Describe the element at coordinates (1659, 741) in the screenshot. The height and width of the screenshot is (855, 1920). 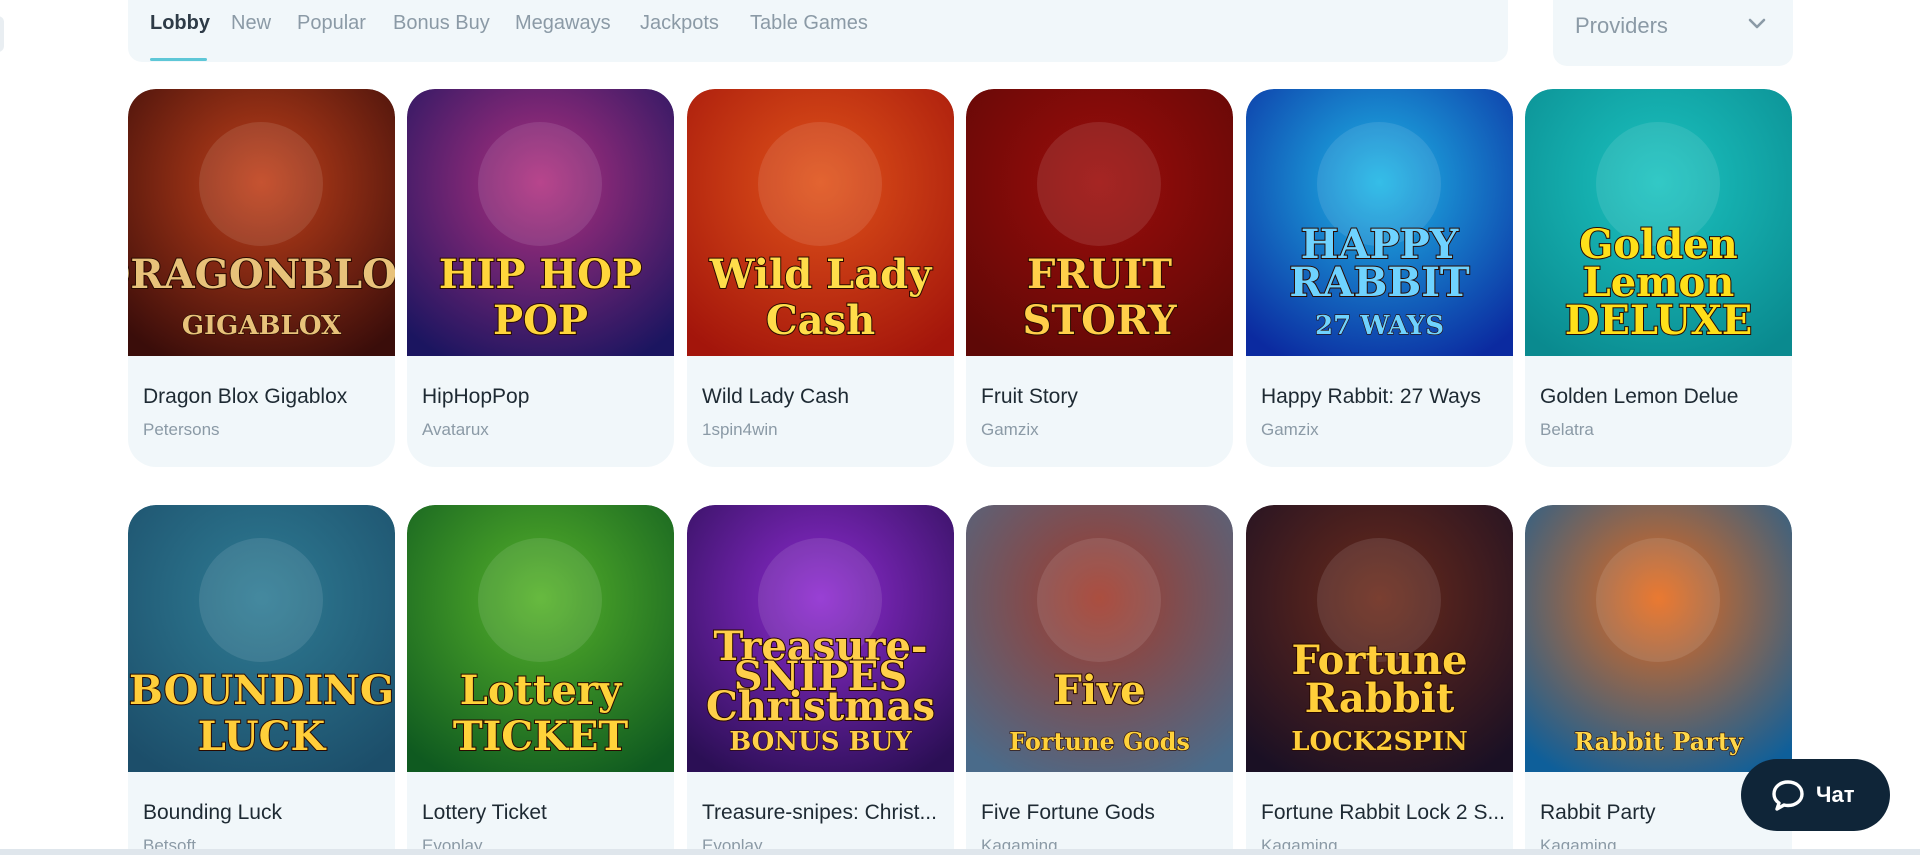
I see `game-logo-text: Rabbit Party` at that location.